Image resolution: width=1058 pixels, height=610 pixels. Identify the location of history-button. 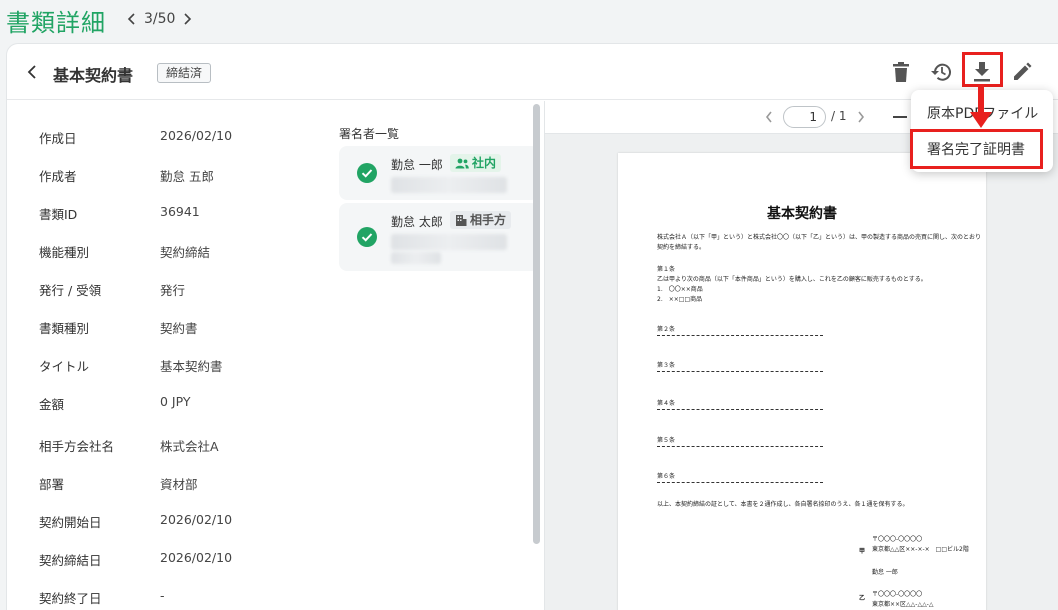
(941, 72).